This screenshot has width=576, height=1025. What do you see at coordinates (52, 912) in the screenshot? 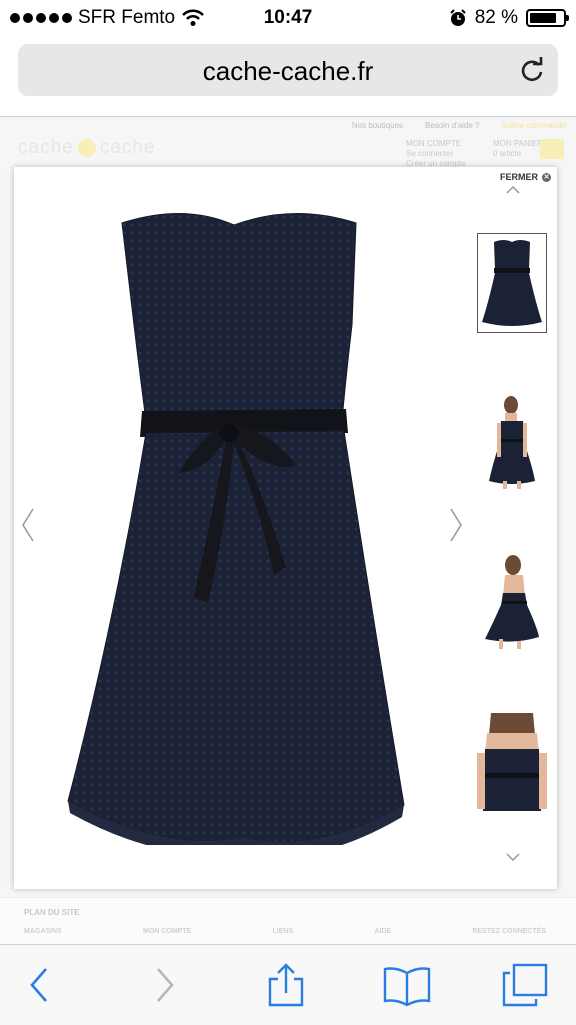
I see `footer-title: PLAN DU SITE` at bounding box center [52, 912].